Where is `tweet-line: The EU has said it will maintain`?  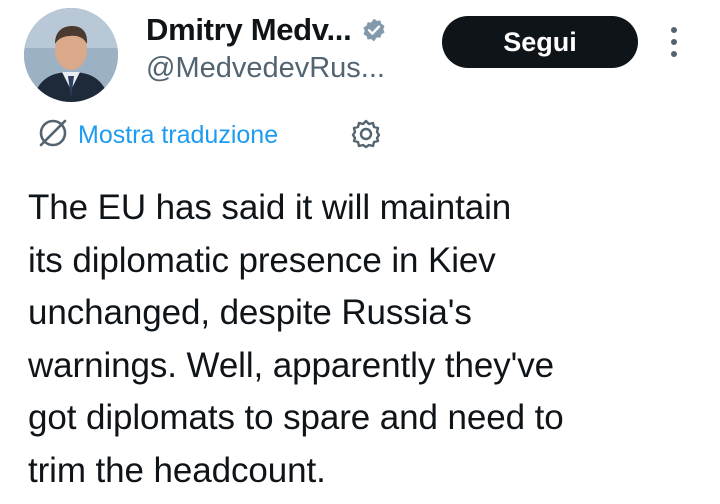
tweet-line: The EU has said it will maintain is located at coordinates (270, 207).